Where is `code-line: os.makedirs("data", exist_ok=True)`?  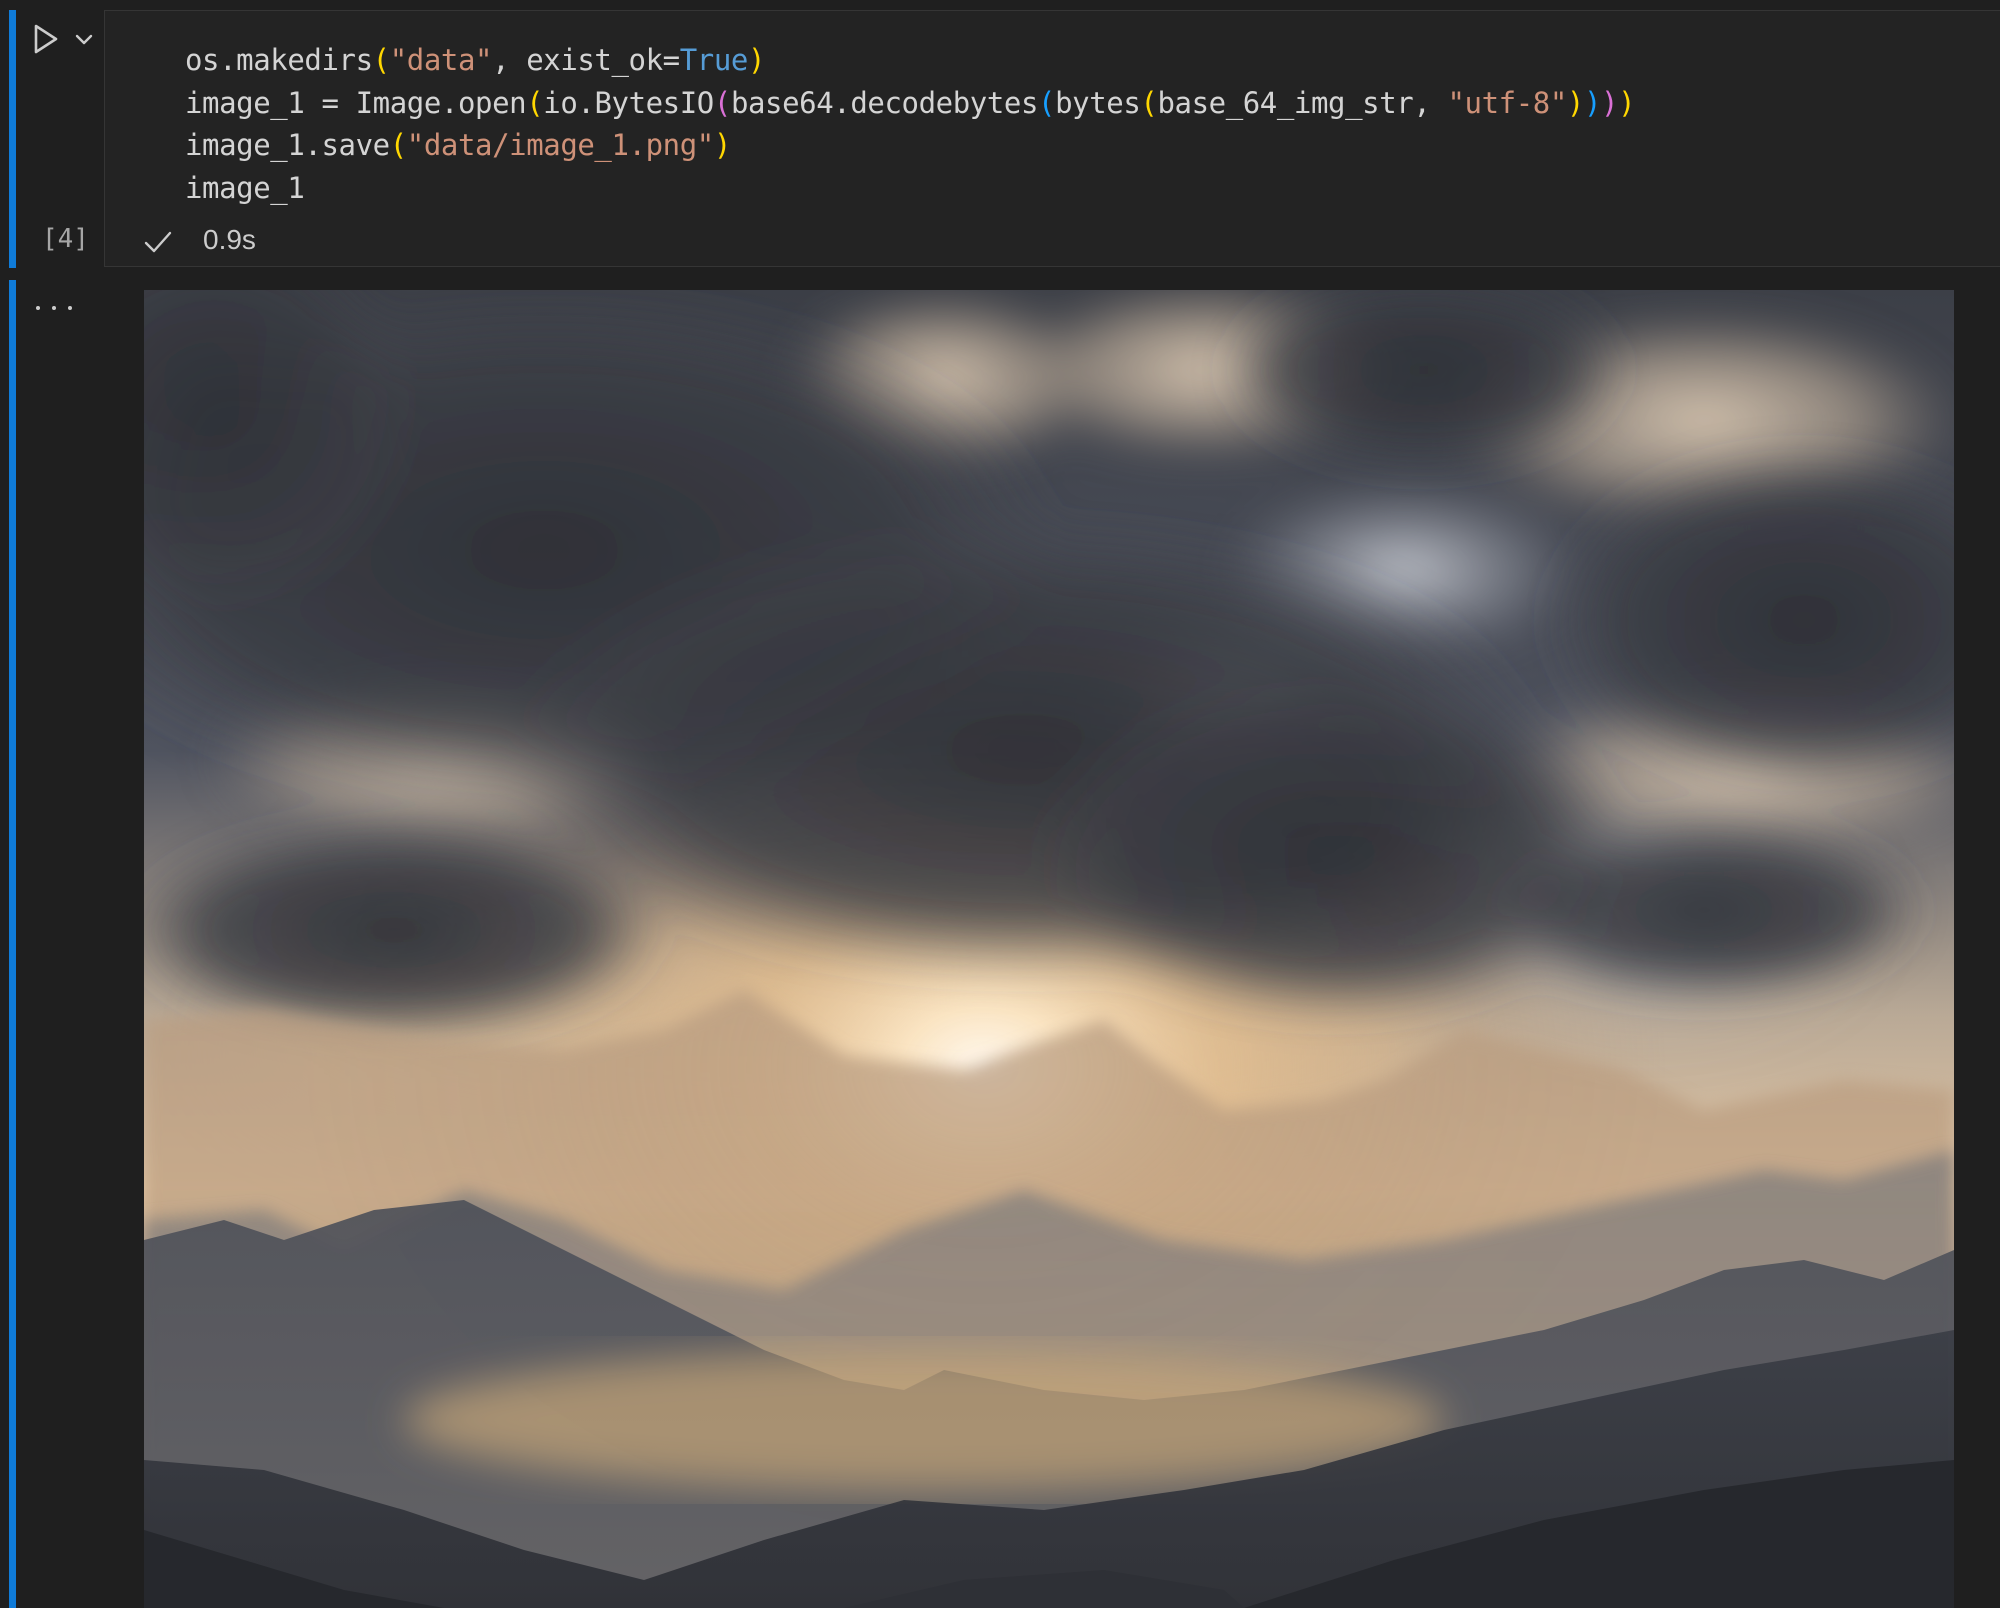
code-line: os.makedirs("data", exist_ok=True) is located at coordinates (910, 60).